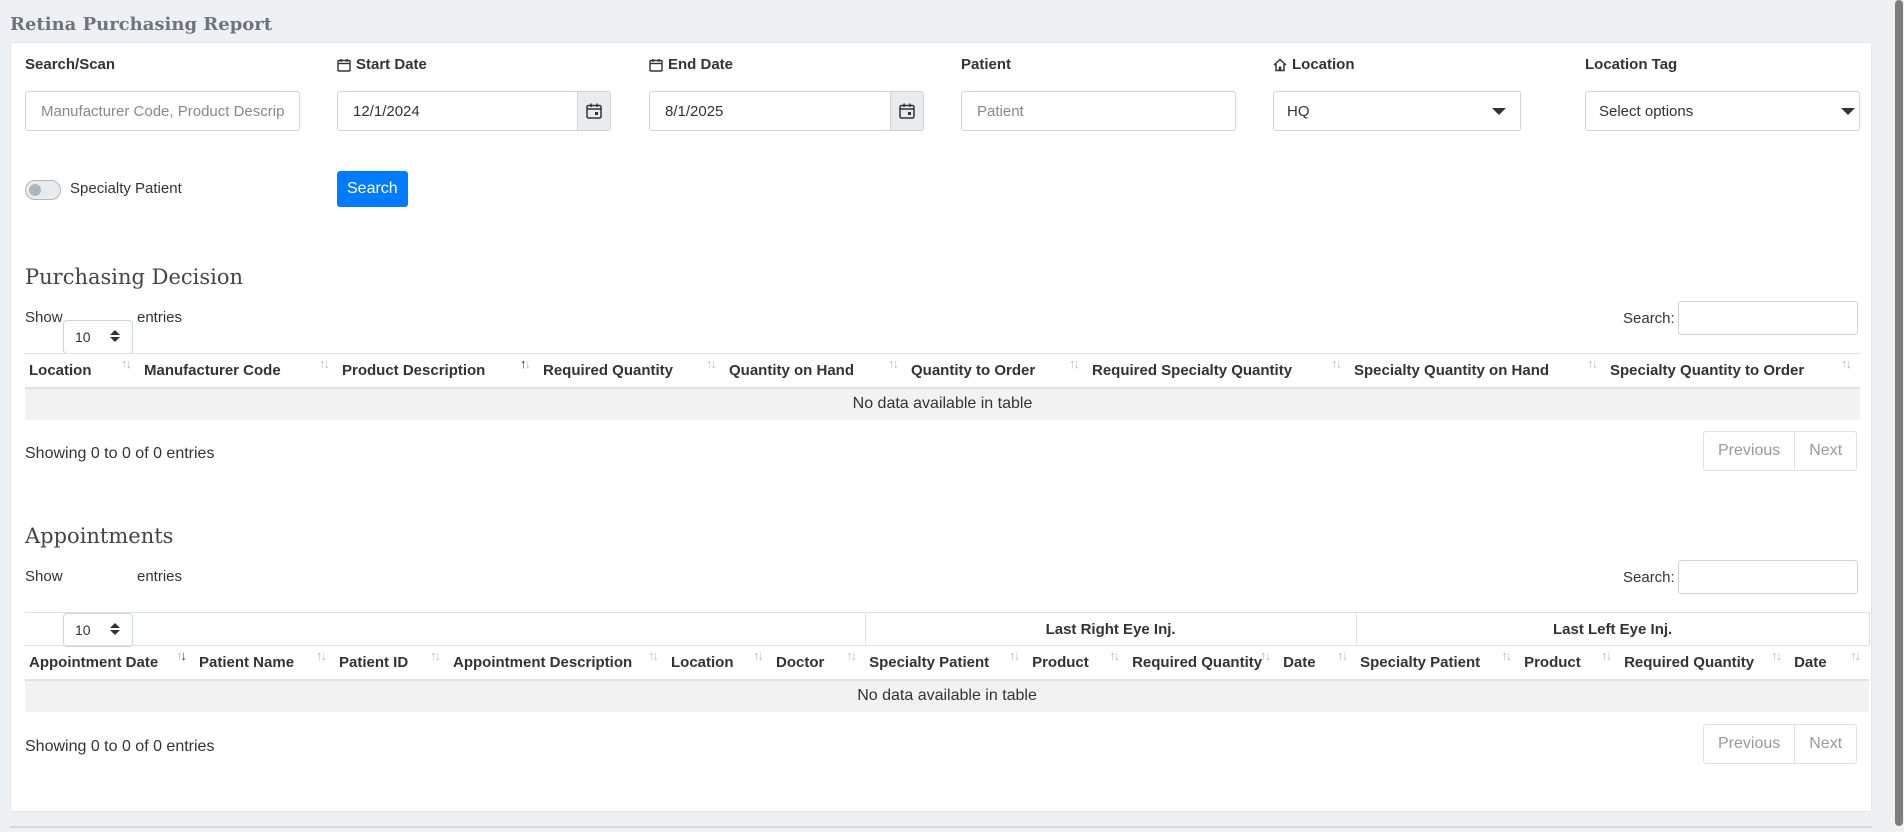 The width and height of the screenshot is (1904, 832). Describe the element at coordinates (1768, 577) in the screenshot. I see `appointments-search-input` at that location.